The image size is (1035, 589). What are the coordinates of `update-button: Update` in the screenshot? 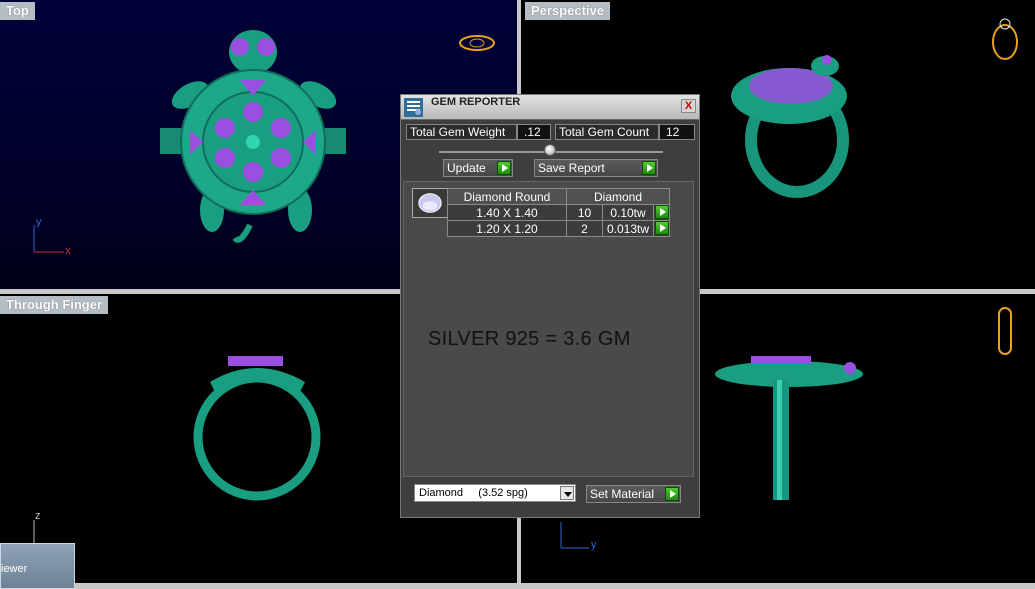 It's located at (478, 168).